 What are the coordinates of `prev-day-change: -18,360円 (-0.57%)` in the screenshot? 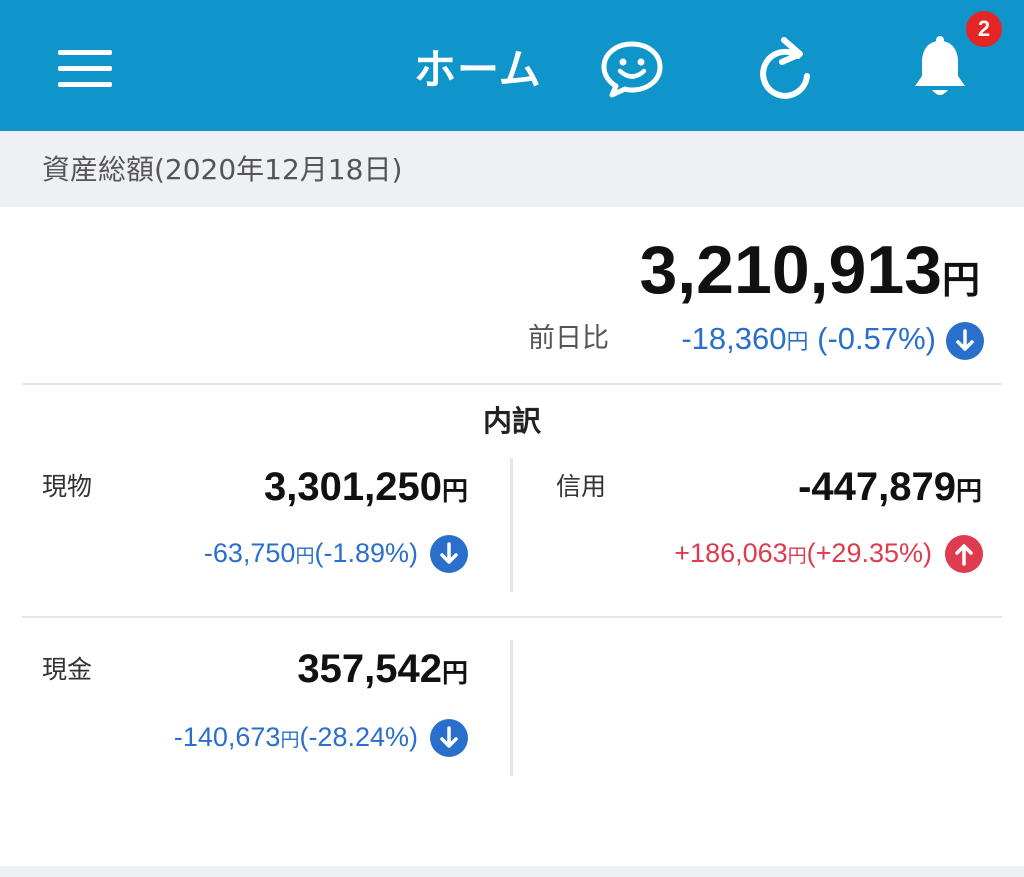 It's located at (808, 340).